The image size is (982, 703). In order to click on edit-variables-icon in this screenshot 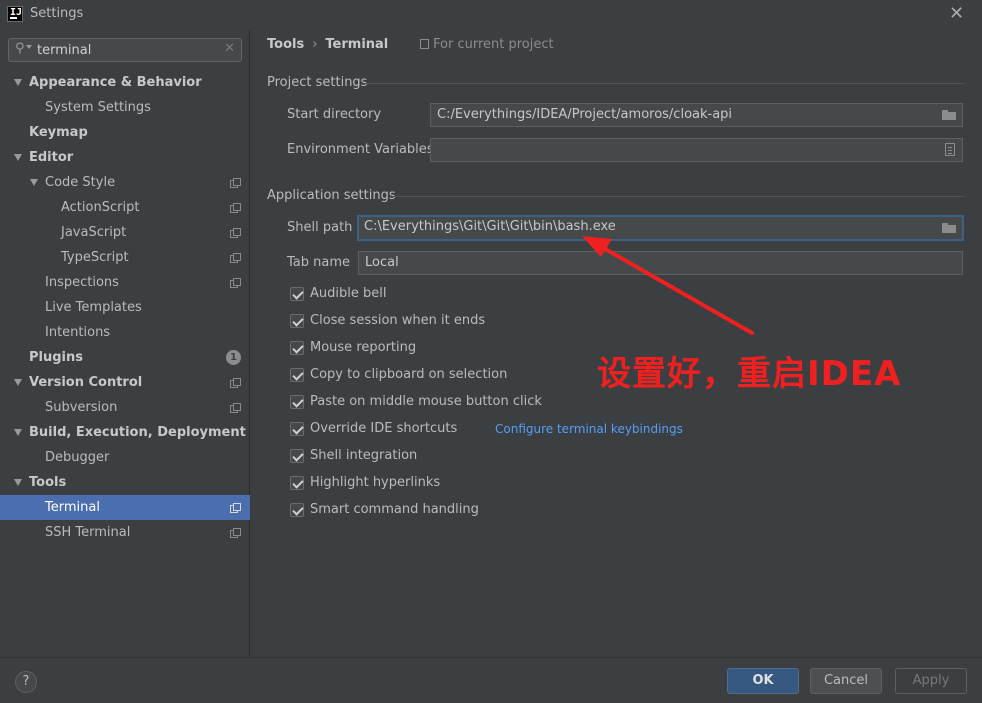, I will do `click(950, 149)`.